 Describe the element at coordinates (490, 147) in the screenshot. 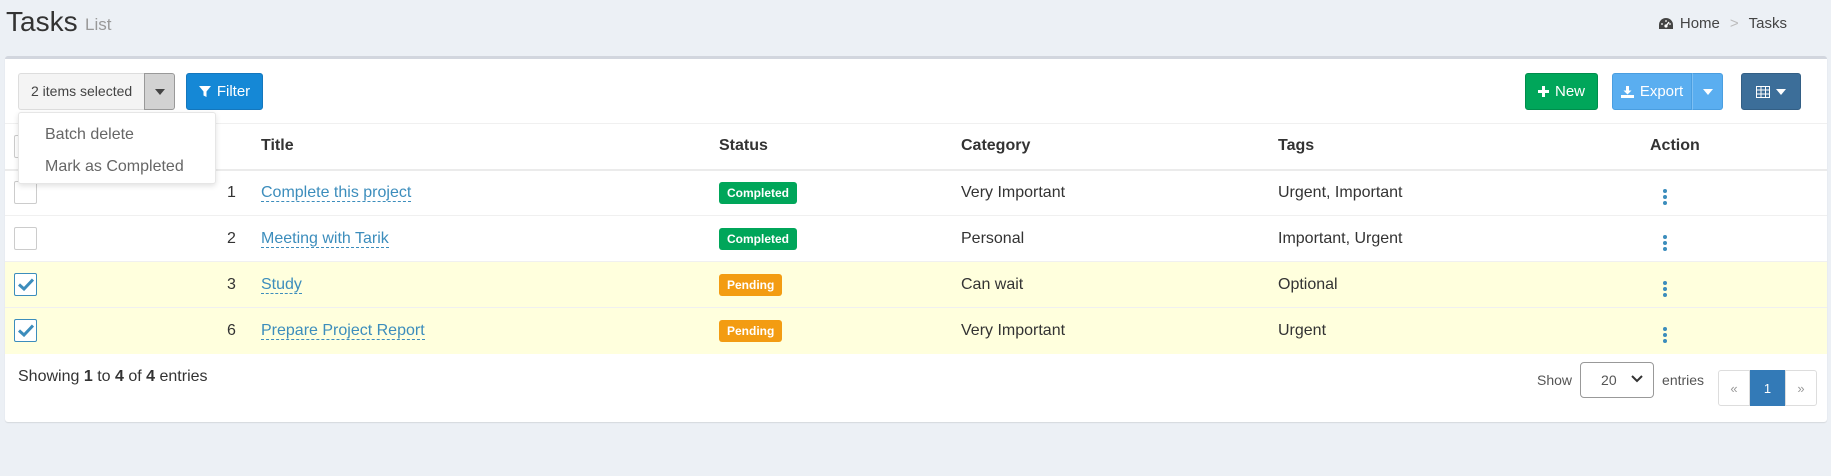

I see `title-header: Title` at that location.